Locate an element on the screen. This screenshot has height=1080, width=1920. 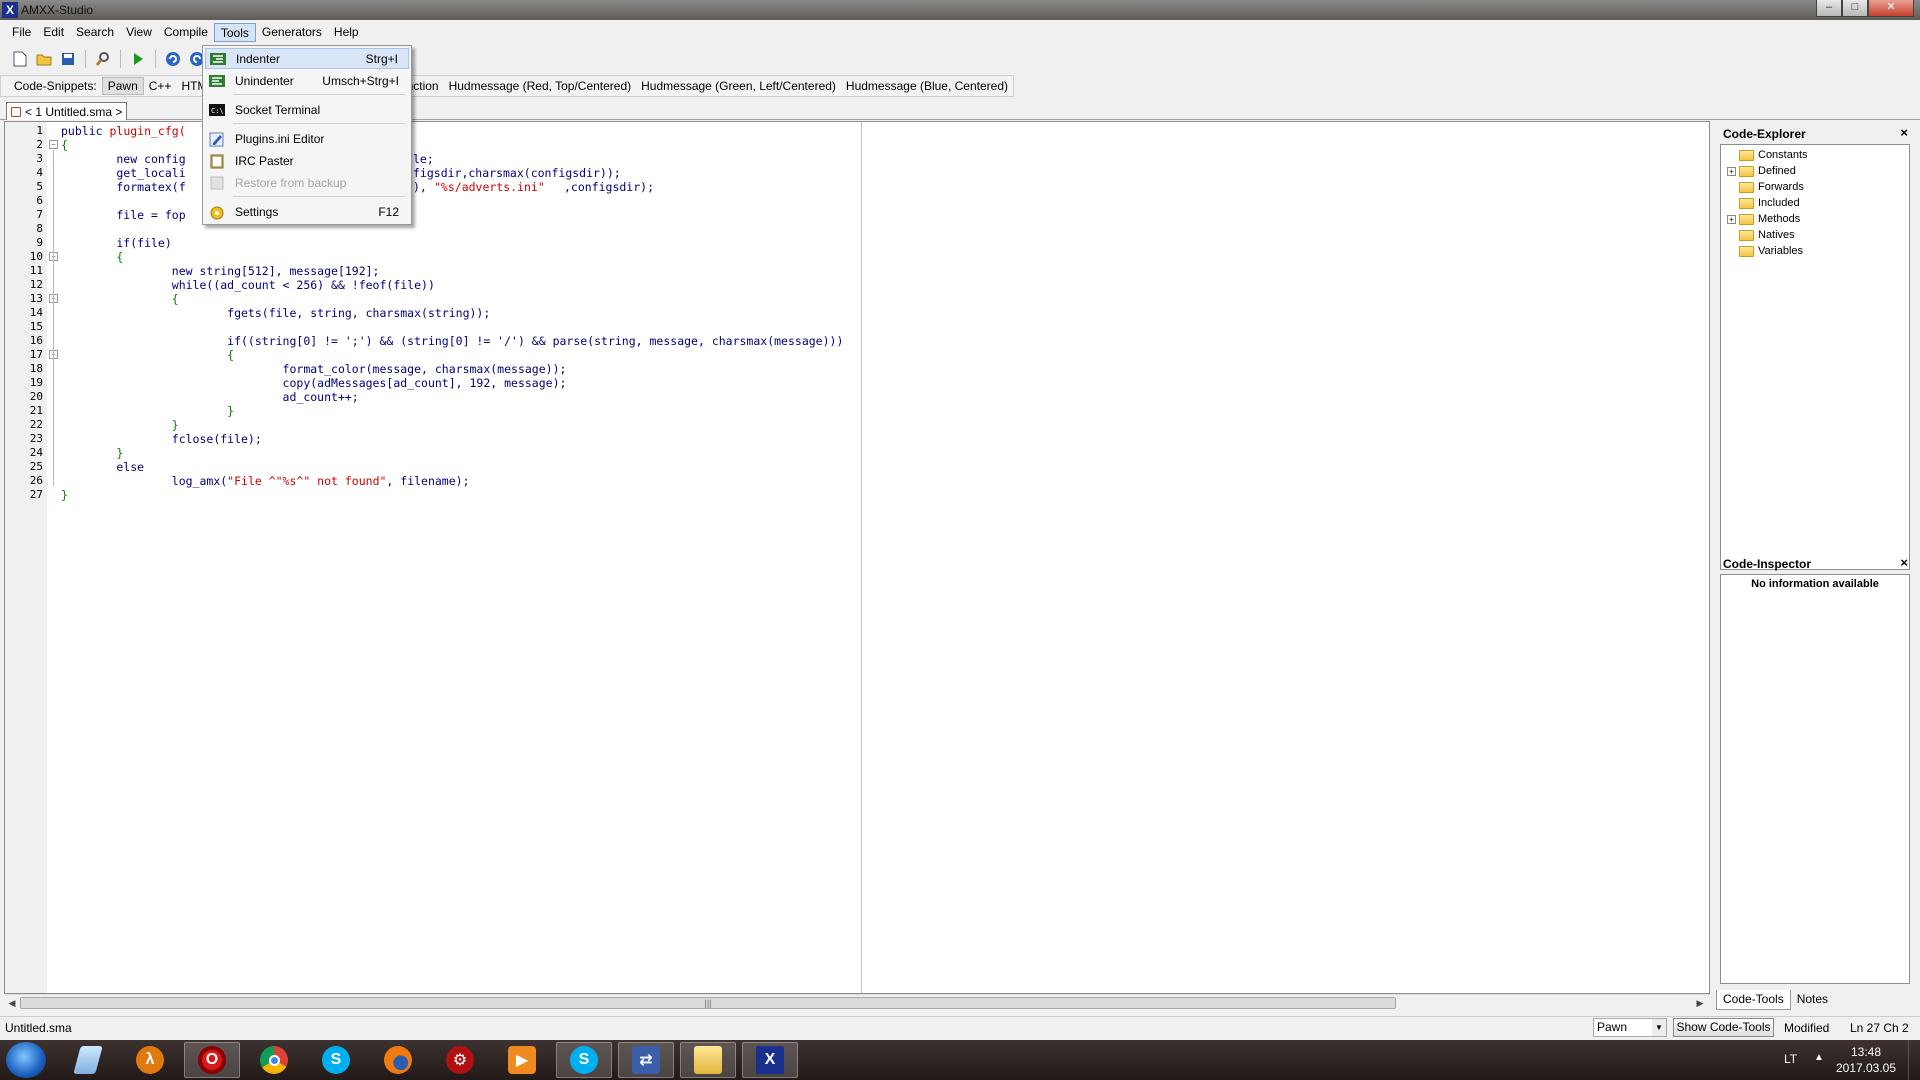
tree-item-forwards: Forwards is located at coordinates (1765, 187).